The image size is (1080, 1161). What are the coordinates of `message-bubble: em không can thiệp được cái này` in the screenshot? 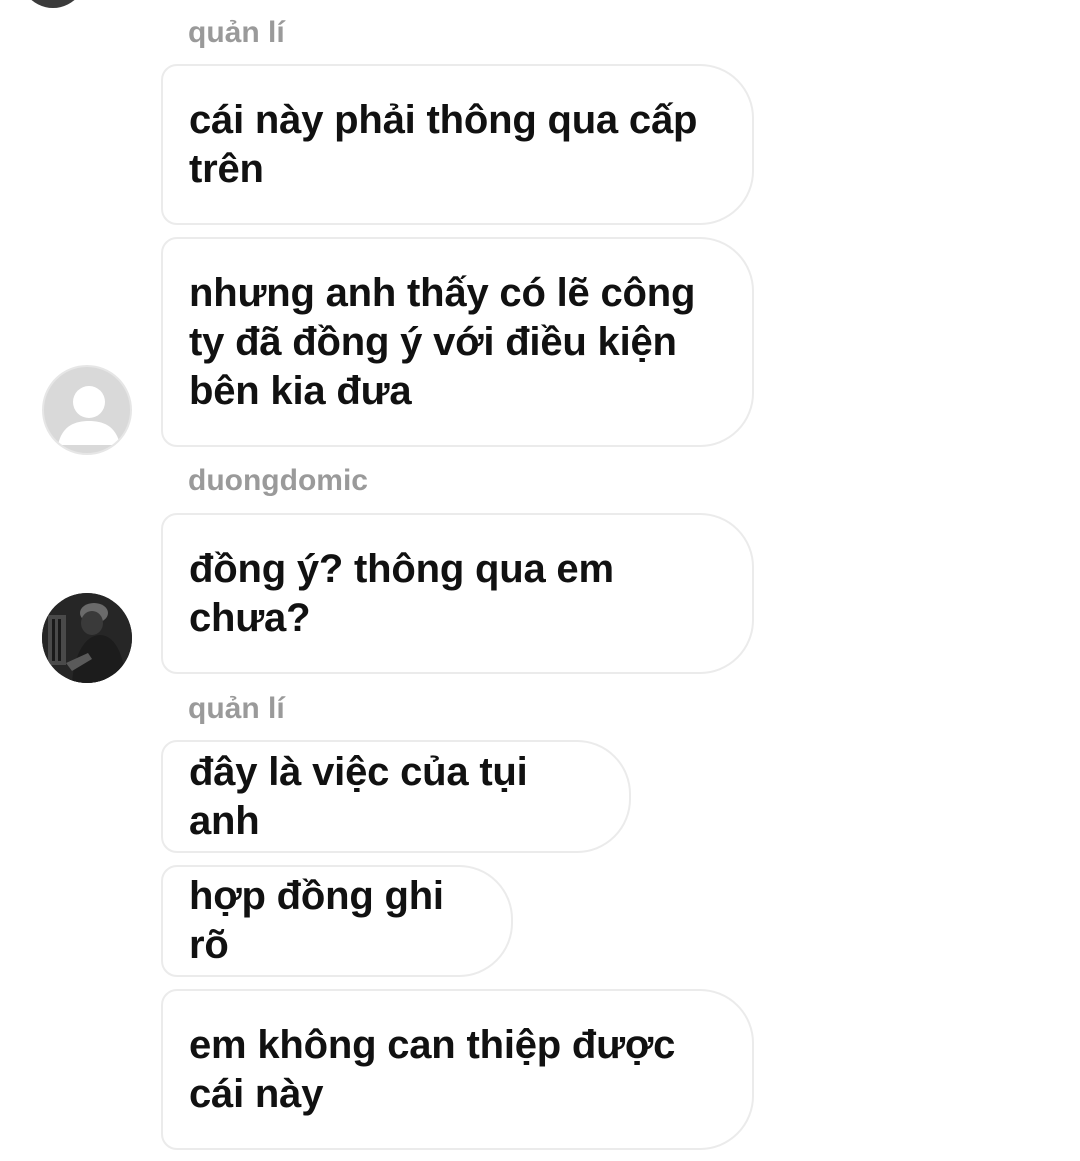 It's located at (457, 1069).